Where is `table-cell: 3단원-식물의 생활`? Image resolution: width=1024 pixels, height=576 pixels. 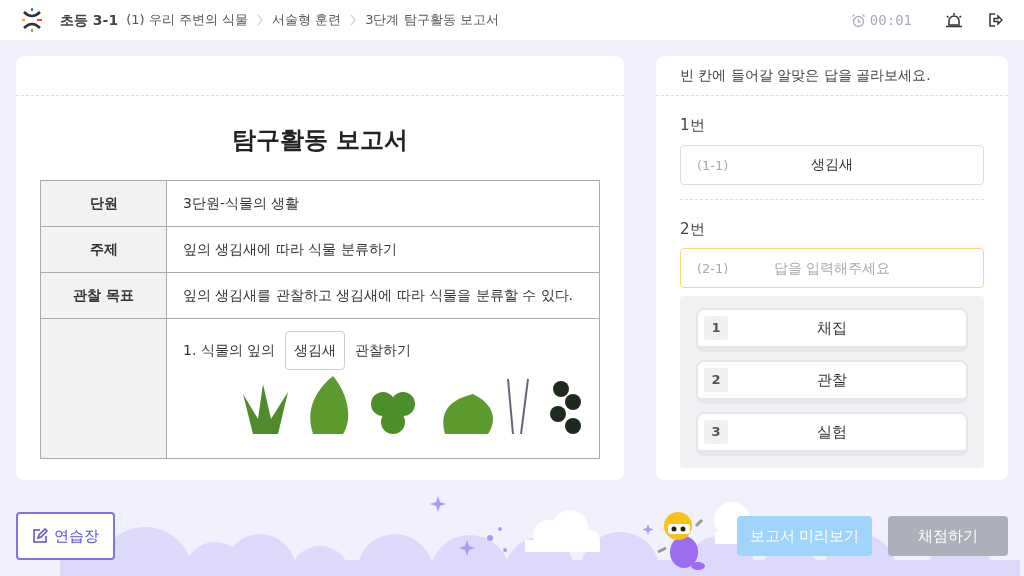 table-cell: 3단원-식물의 생활 is located at coordinates (383, 203).